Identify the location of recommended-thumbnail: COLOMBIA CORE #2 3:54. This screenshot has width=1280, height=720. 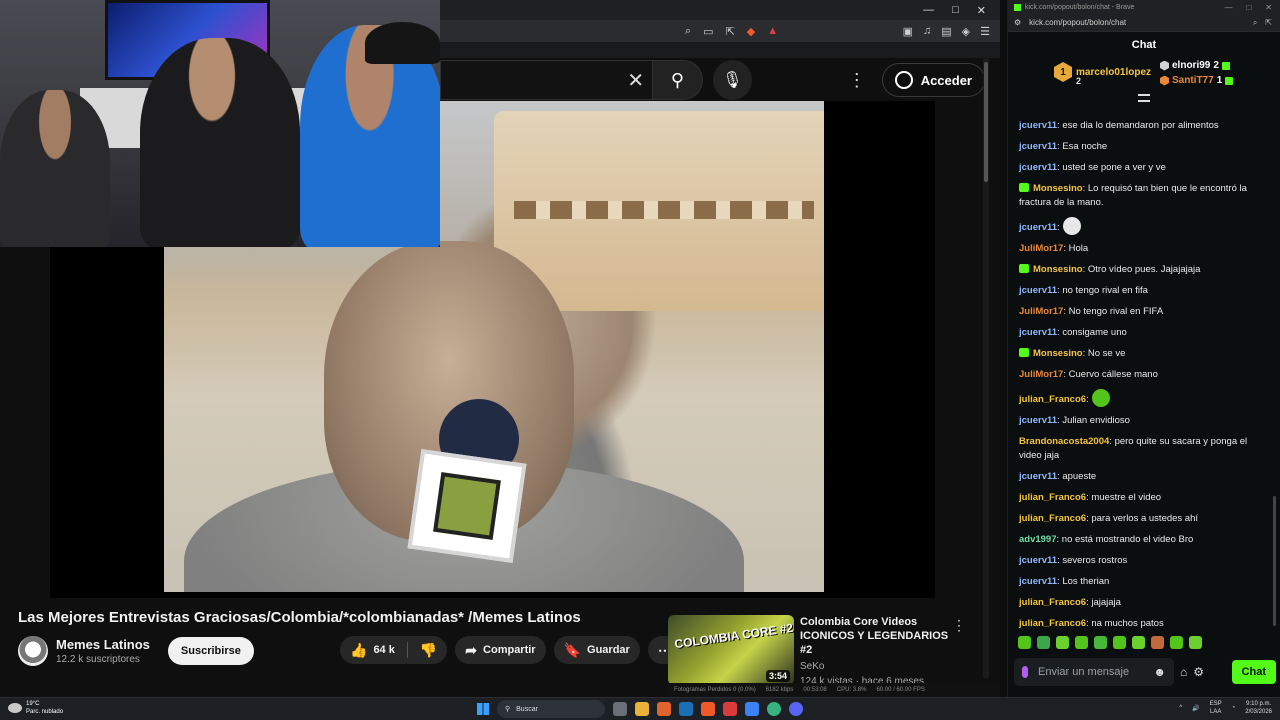
(731, 650).